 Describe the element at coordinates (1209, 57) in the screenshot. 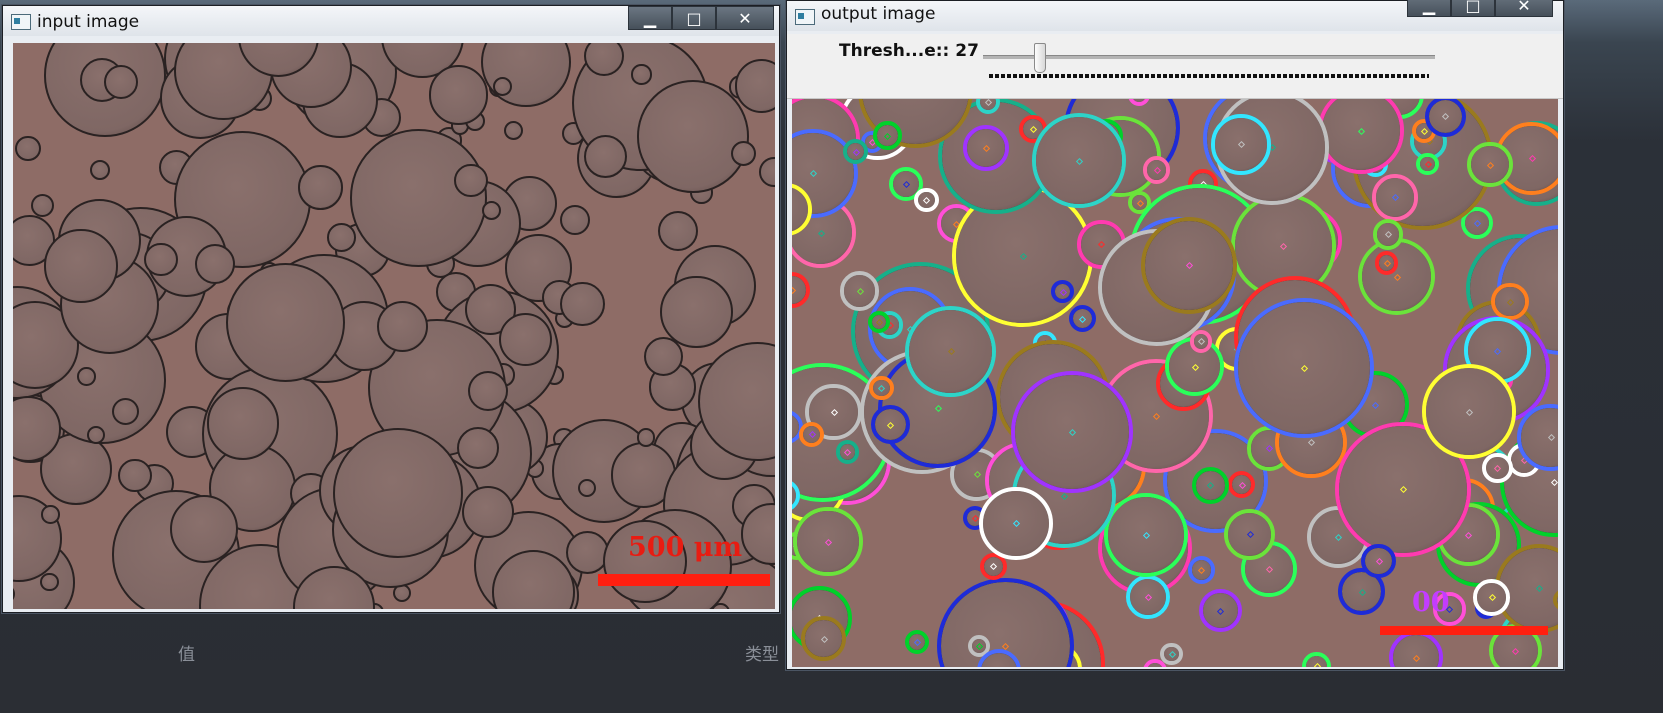

I see `threshold-slider-track` at that location.